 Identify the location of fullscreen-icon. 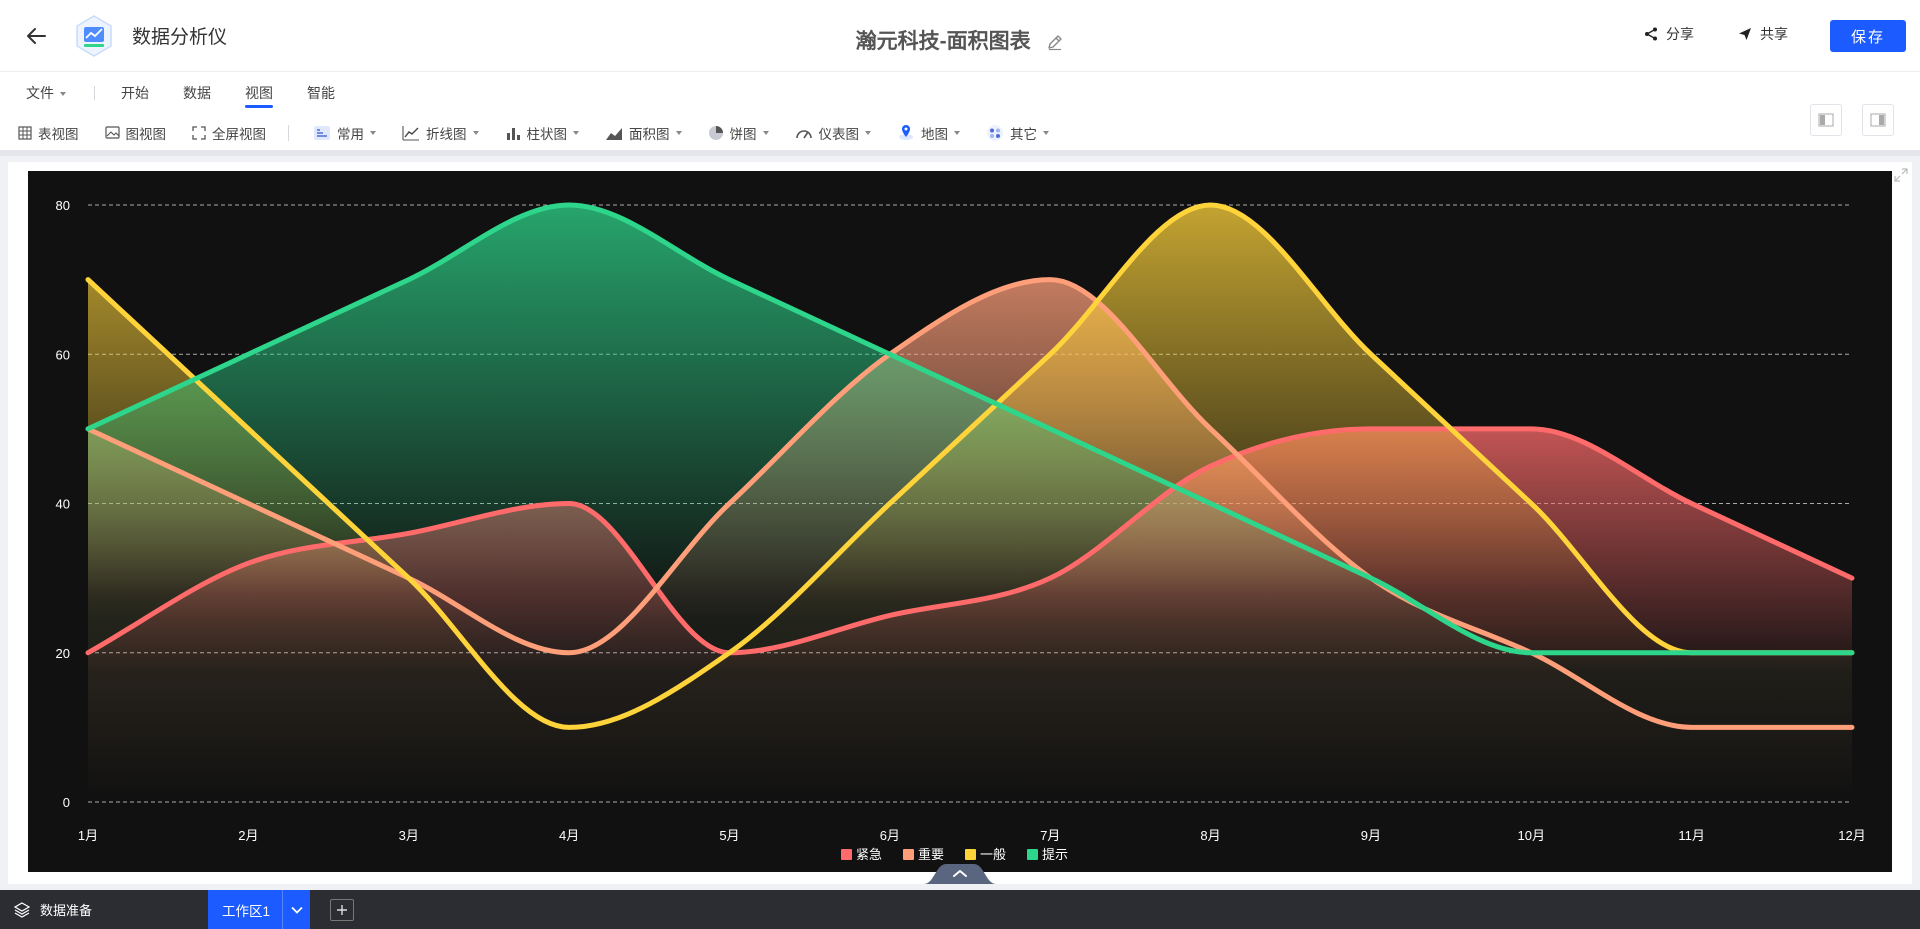
(199, 133).